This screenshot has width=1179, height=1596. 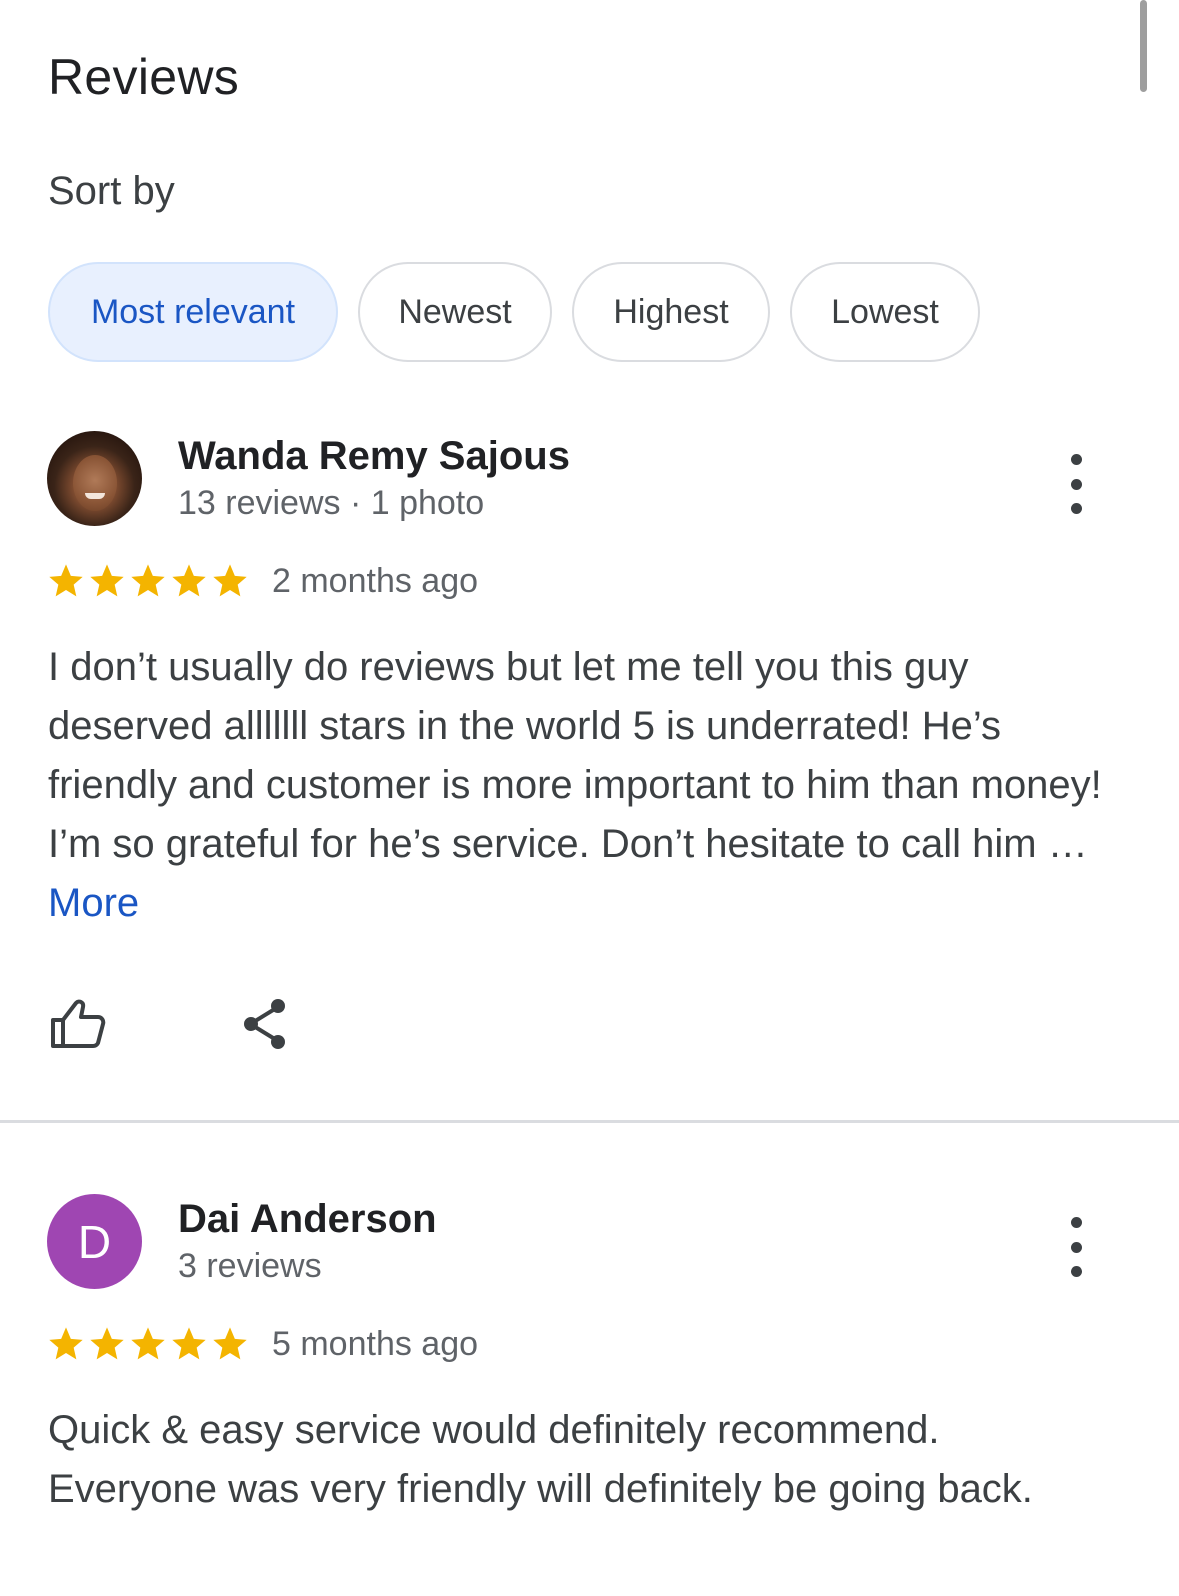 I want to click on sort-by-label: Sort by, so click(x=111, y=191).